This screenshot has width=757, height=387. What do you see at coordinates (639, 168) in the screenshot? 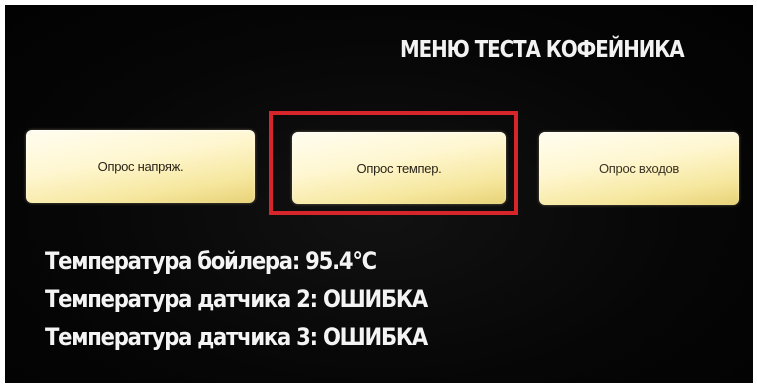
I see `poll-inputs-button: Опрос входов` at bounding box center [639, 168].